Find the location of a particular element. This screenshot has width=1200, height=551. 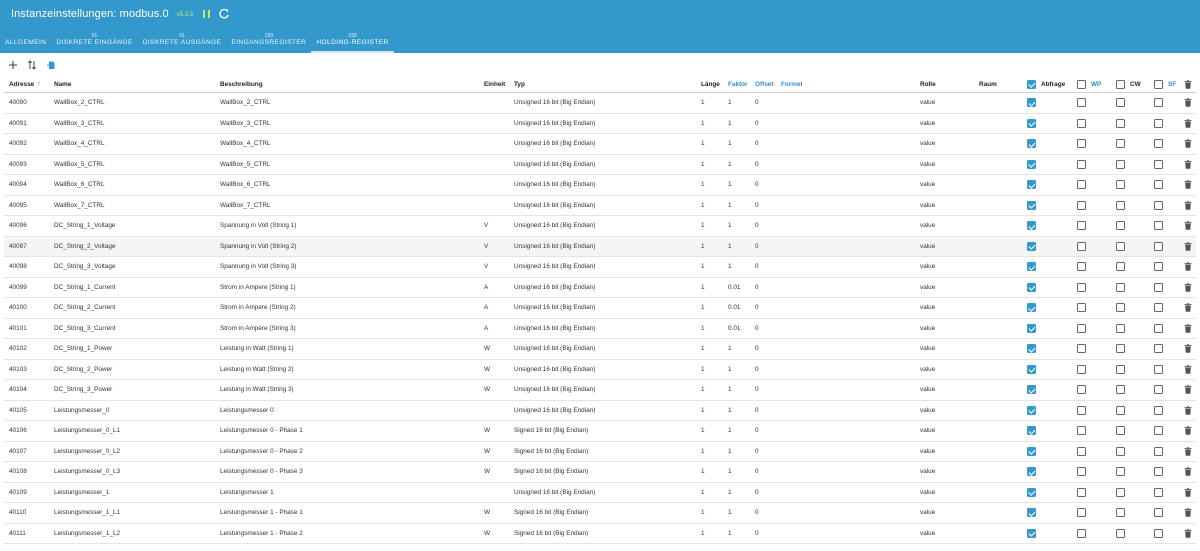

factor-cell: 0.01 is located at coordinates (734, 308).